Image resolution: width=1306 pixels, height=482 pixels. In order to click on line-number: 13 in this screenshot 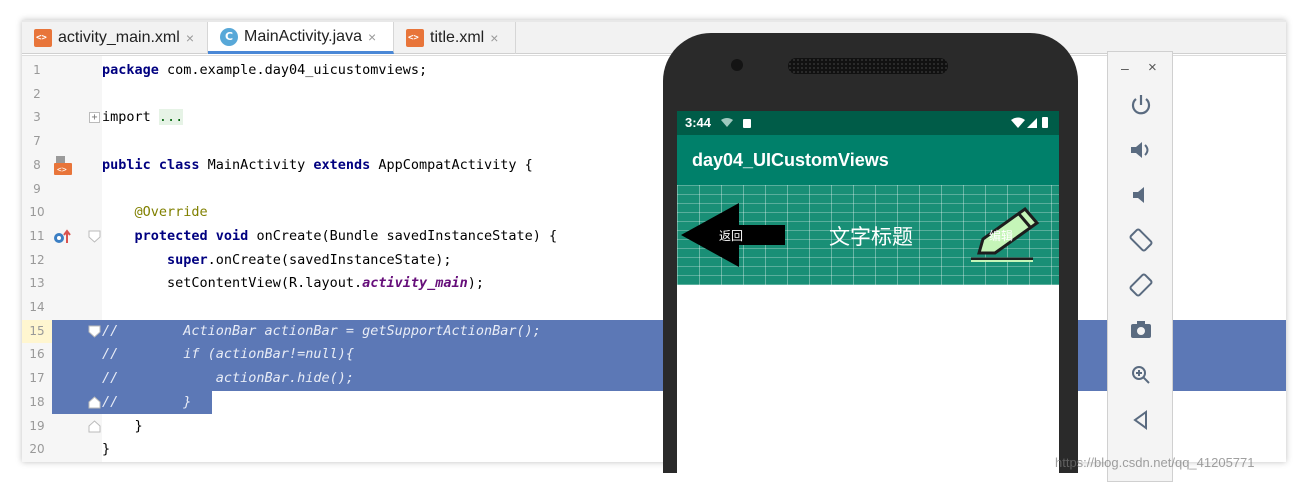, I will do `click(37, 283)`.